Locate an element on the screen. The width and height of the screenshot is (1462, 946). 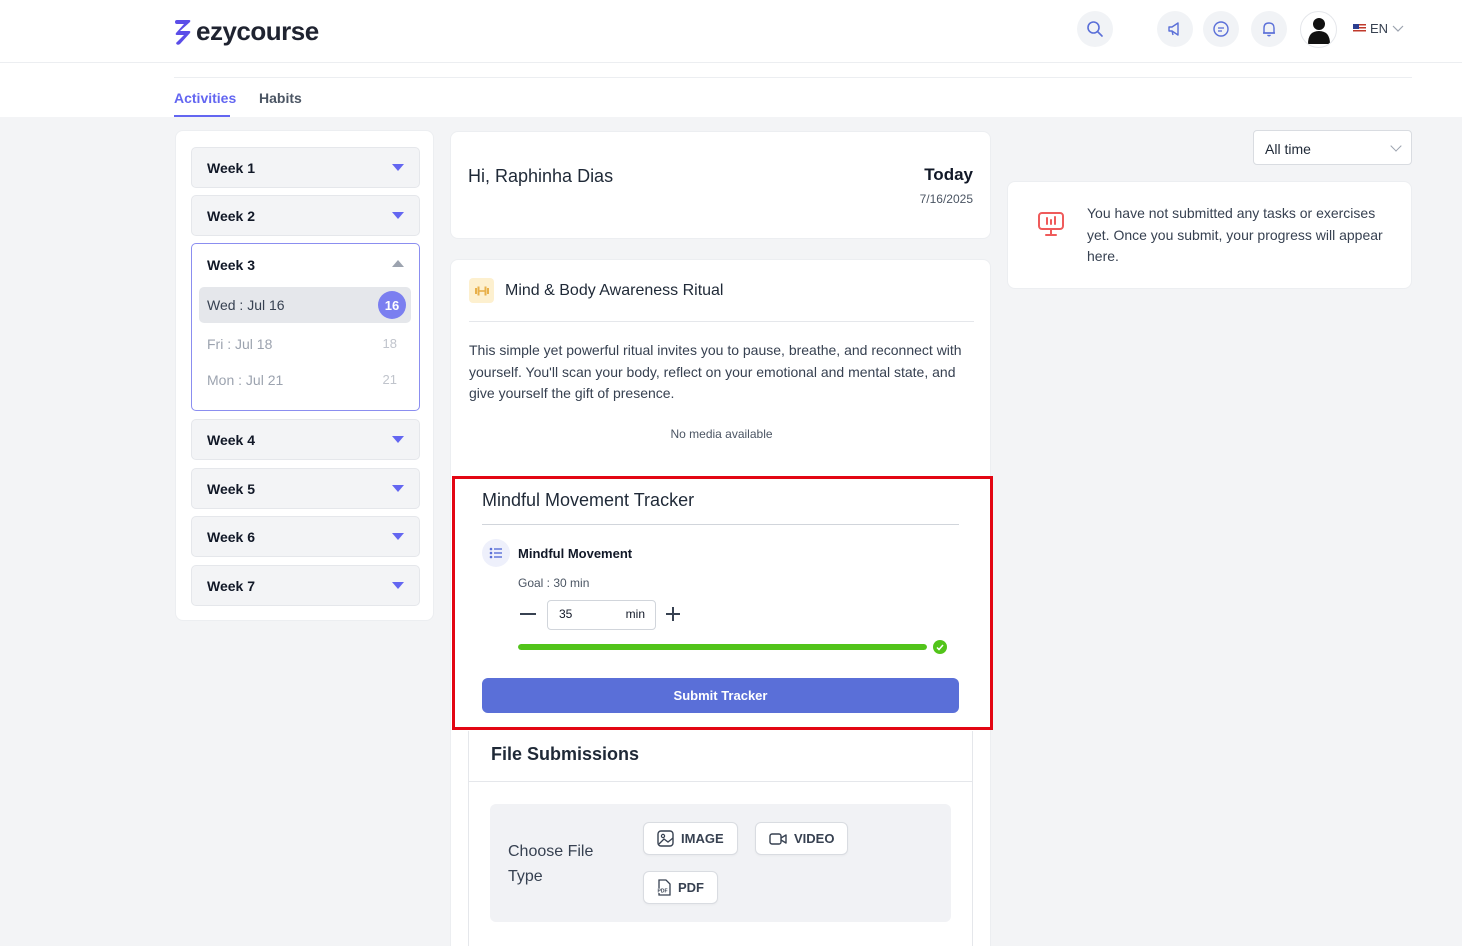
activity-divider is located at coordinates (721, 321).